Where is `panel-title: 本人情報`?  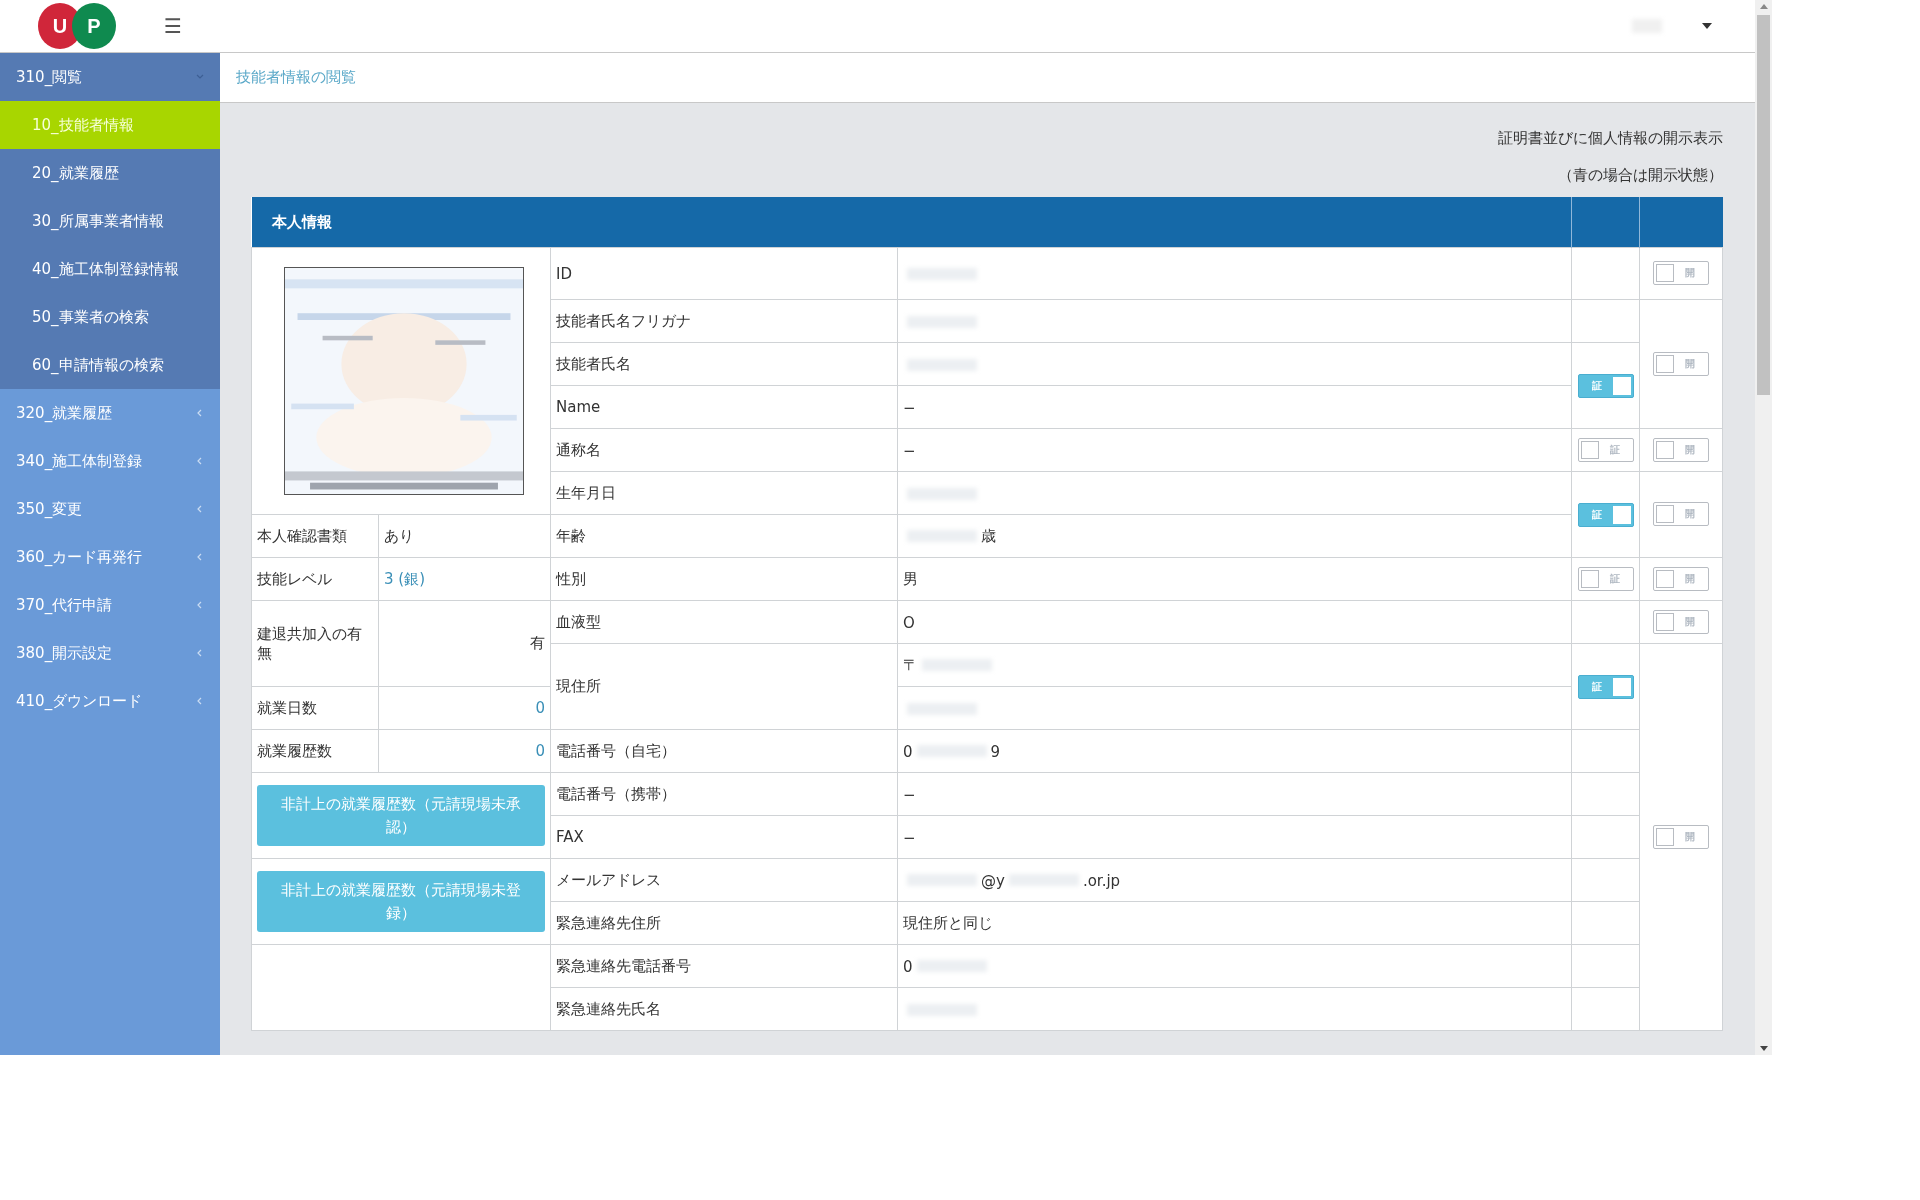 panel-title: 本人情報 is located at coordinates (301, 221).